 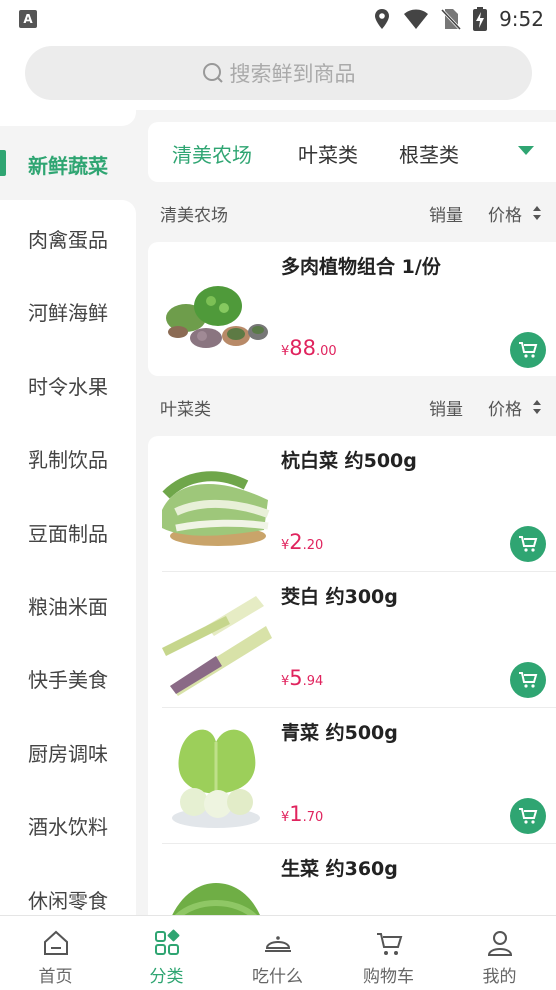 I want to click on tab-qingmei-farm: 清美农场, so click(x=212, y=153).